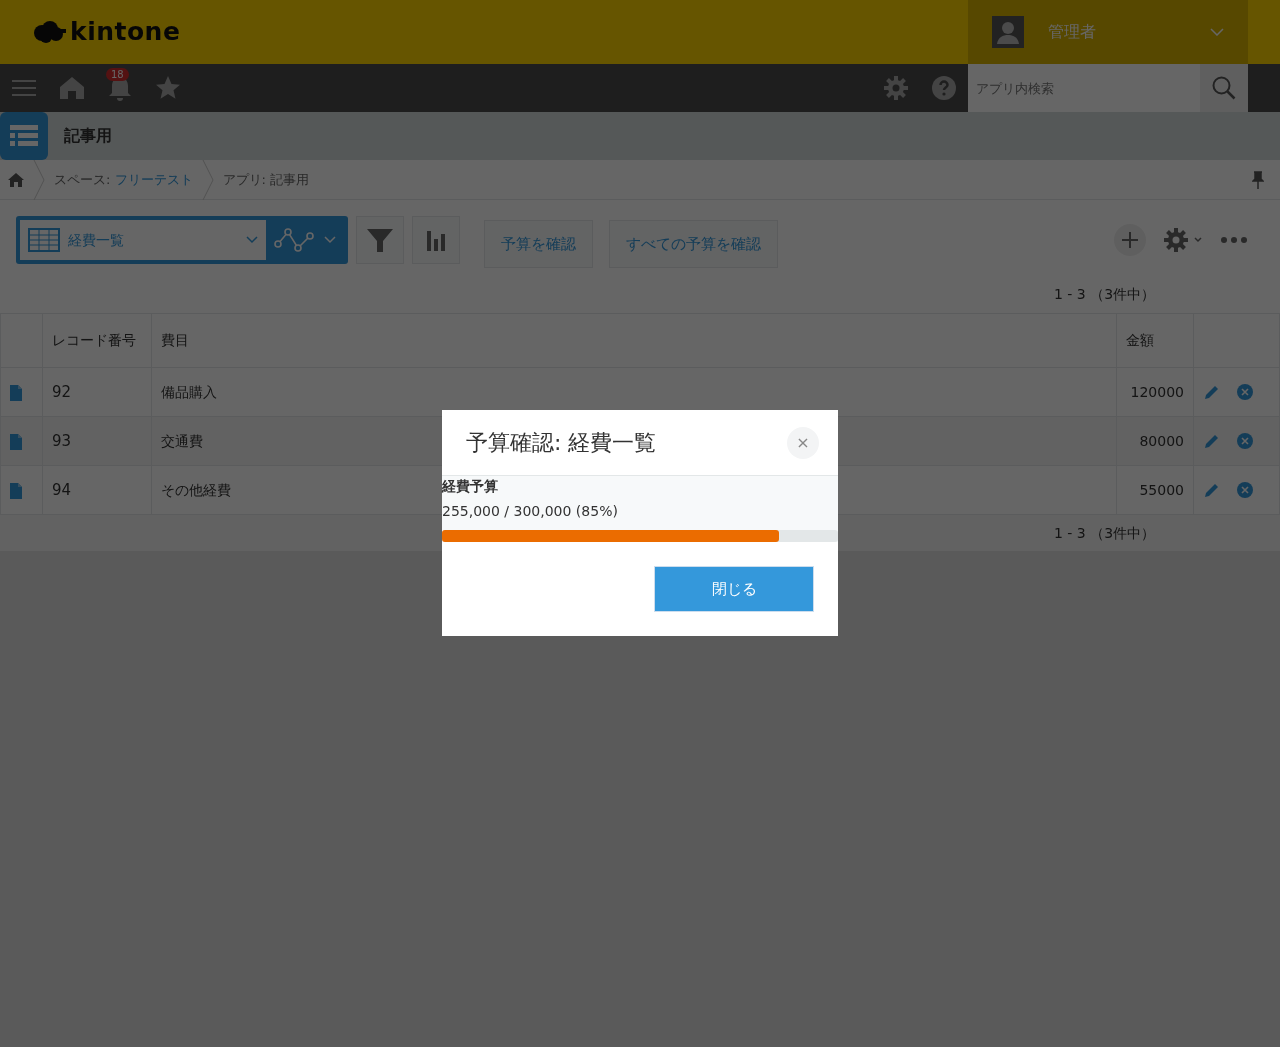 The height and width of the screenshot is (1047, 1280). What do you see at coordinates (1183, 240) in the screenshot?
I see `settings-icon` at bounding box center [1183, 240].